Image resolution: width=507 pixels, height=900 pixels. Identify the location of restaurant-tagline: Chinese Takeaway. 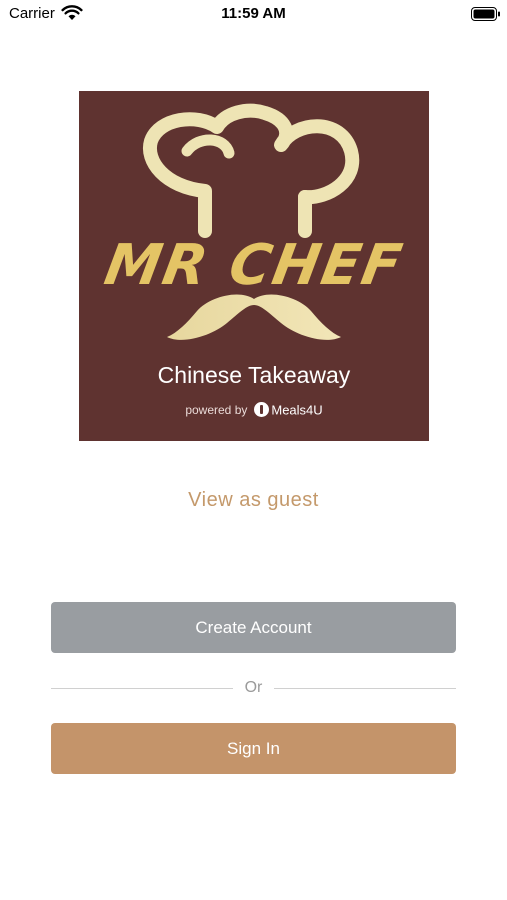
(254, 375).